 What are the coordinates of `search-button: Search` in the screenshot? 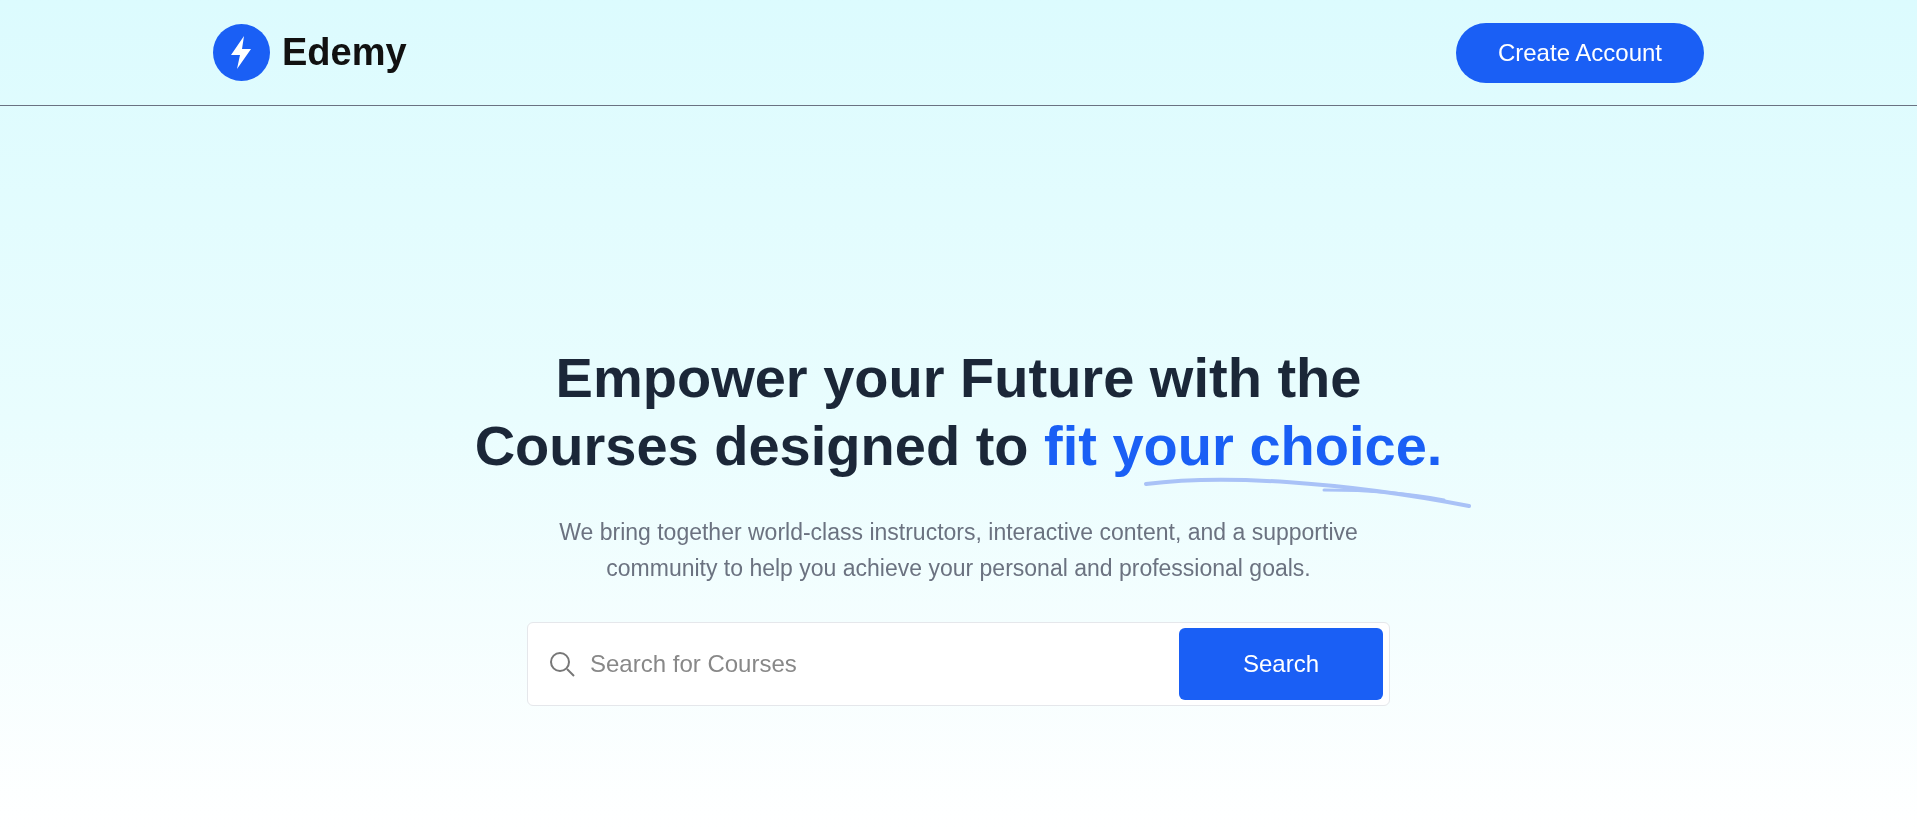 It's located at (1281, 664).